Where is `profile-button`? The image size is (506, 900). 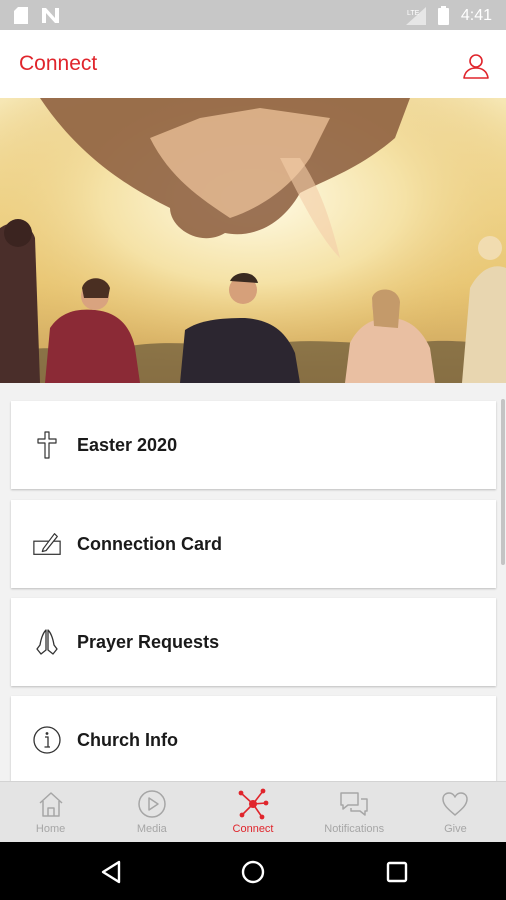
profile-button is located at coordinates (476, 66).